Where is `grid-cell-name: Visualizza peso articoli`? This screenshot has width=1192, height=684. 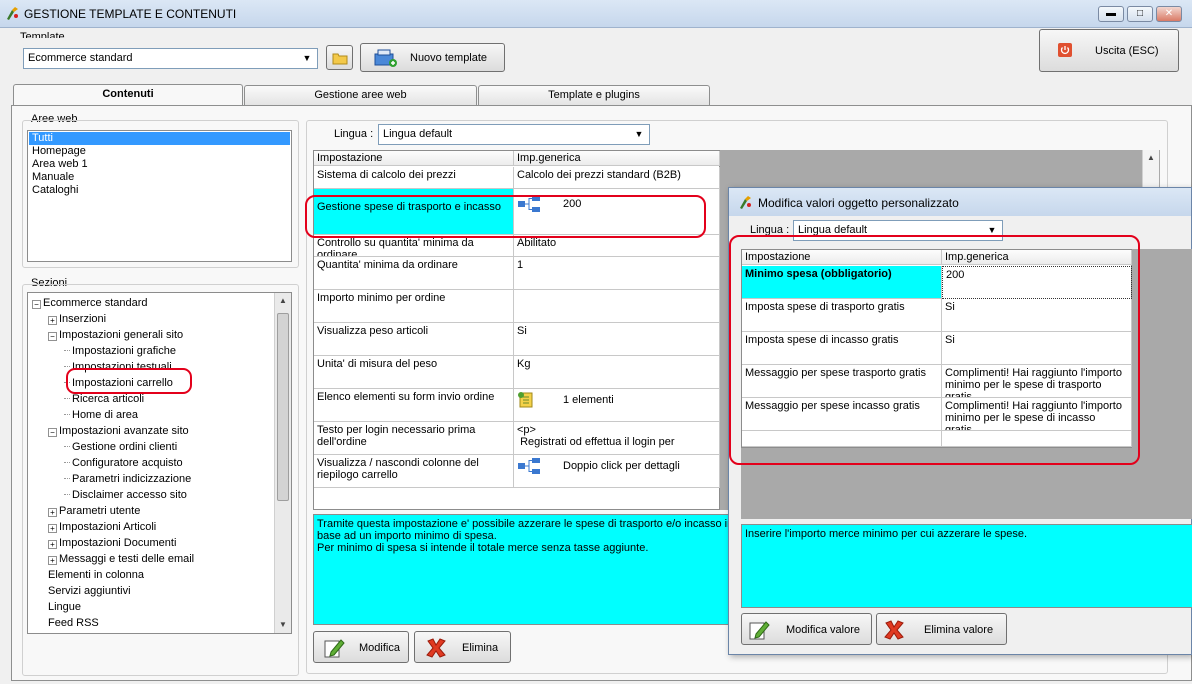 grid-cell-name: Visualizza peso articoli is located at coordinates (414, 339).